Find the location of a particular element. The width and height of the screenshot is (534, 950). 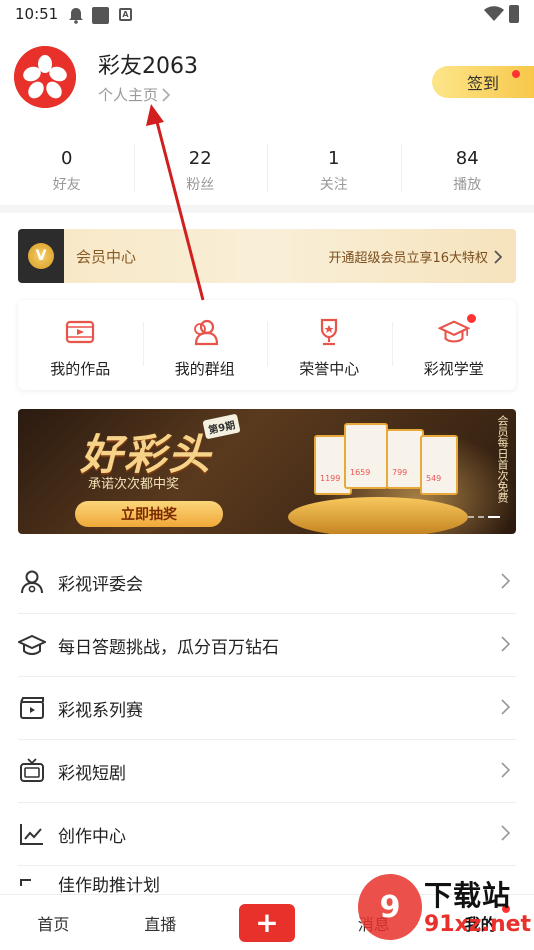

menu-item-creator-center: 创作中心 is located at coordinates (267, 834).